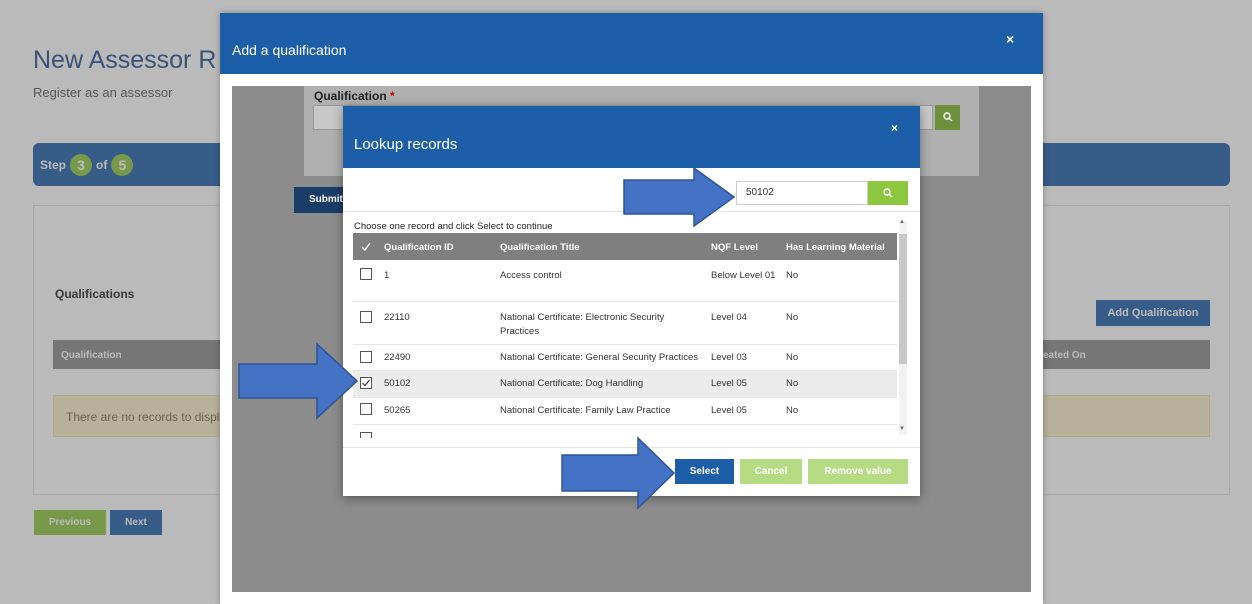 The height and width of the screenshot is (604, 1252). I want to click on row-checkbox-checked, so click(366, 383).